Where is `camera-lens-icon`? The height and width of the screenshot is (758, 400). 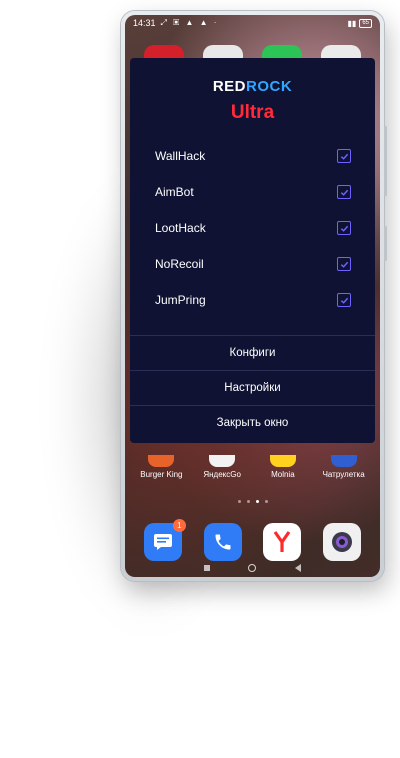 camera-lens-icon is located at coordinates (342, 542).